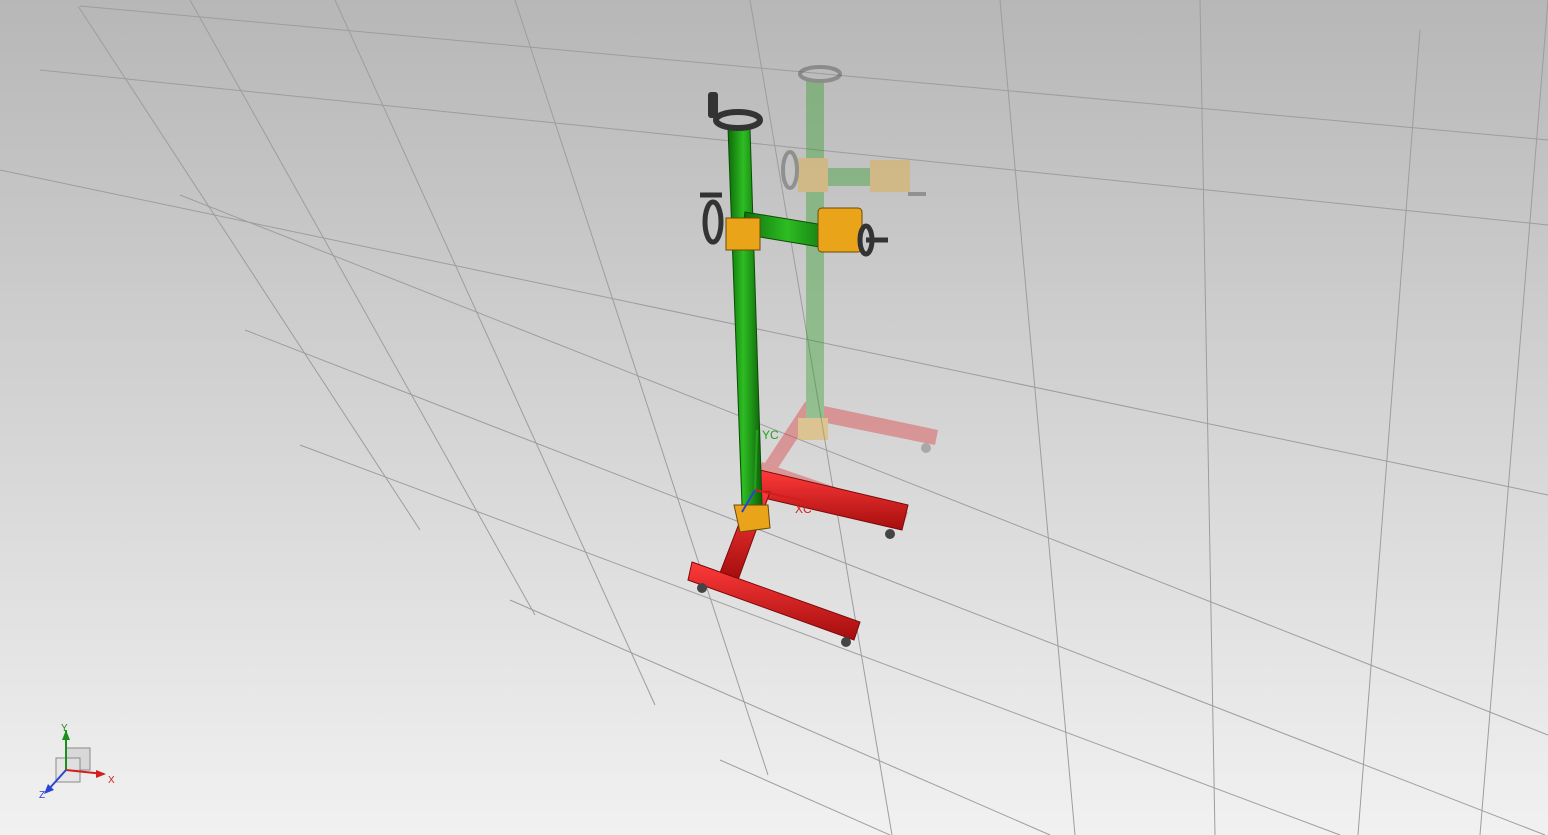 The width and height of the screenshot is (1548, 835). Describe the element at coordinates (840, 230) in the screenshot. I see `arm-head-gearbox` at that location.